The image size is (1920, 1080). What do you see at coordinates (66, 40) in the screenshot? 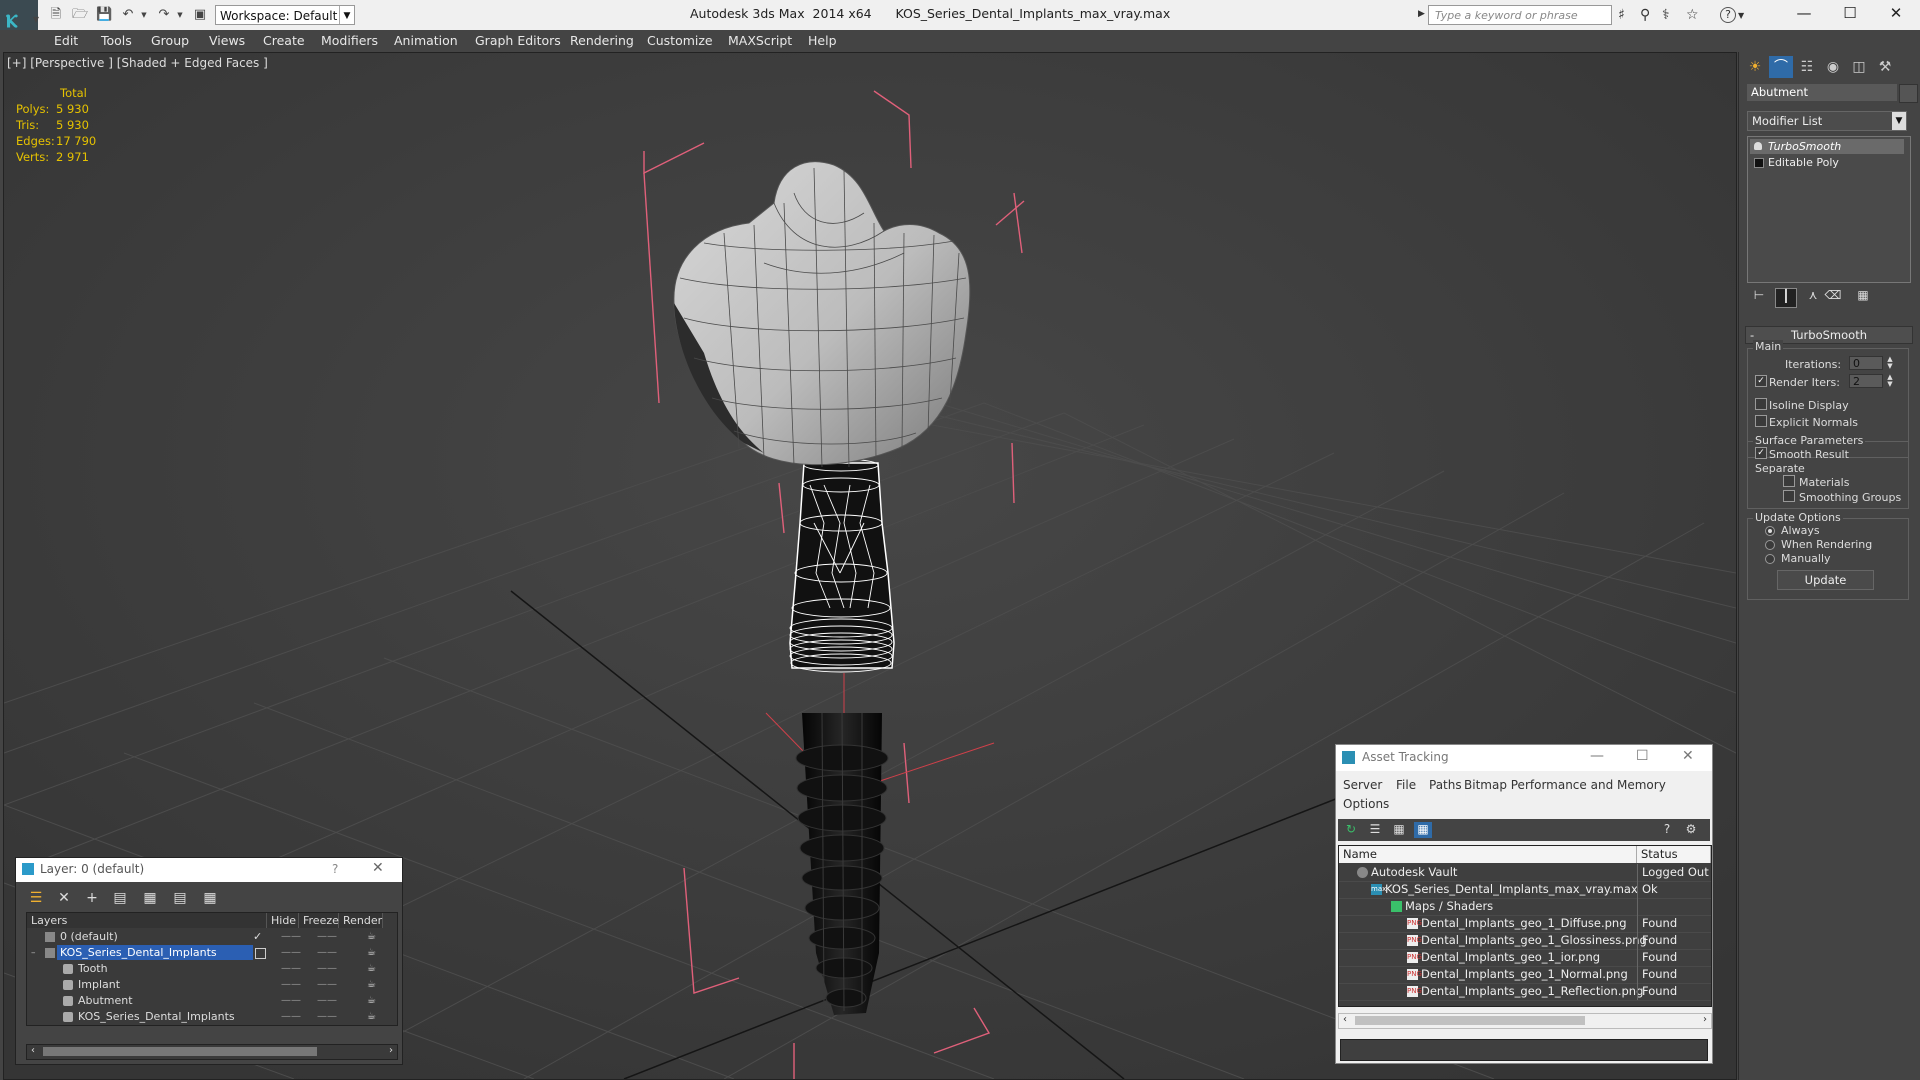
I see `menu-edit: Edit` at bounding box center [66, 40].